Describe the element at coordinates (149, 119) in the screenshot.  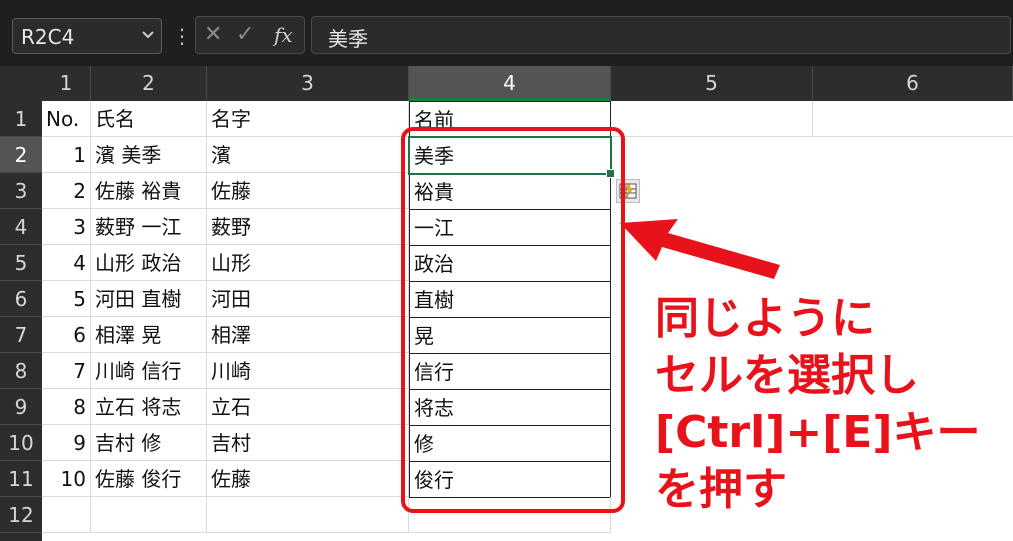
I see `cell-header-fullname: 氏名` at that location.